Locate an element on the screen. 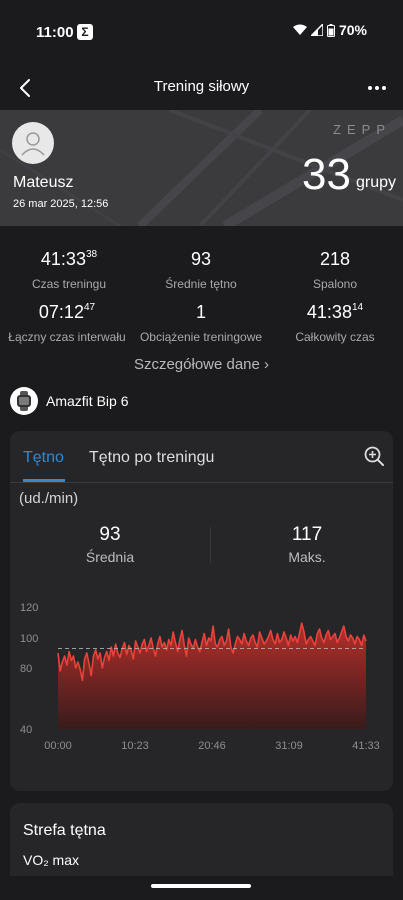  workout-date: 26 mar 2025, 12:56 is located at coordinates (61, 204).